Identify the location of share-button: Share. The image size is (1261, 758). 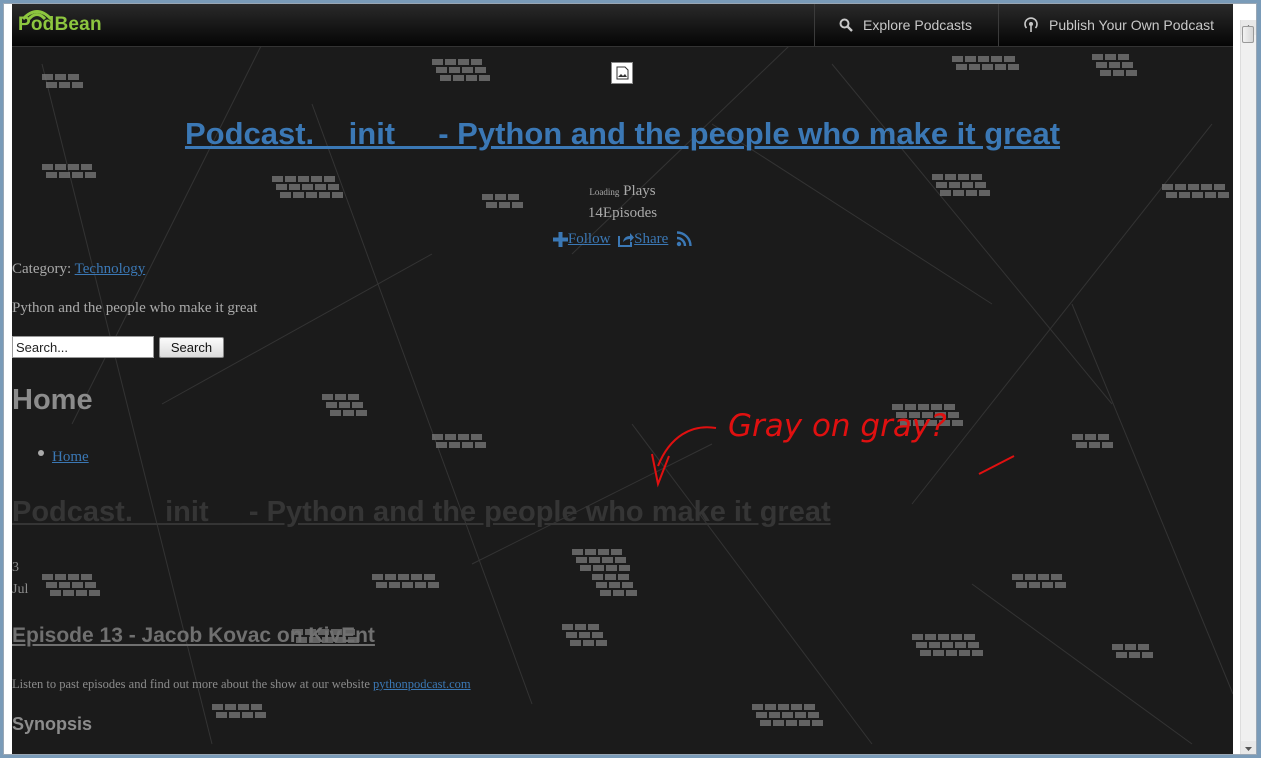
(643, 239).